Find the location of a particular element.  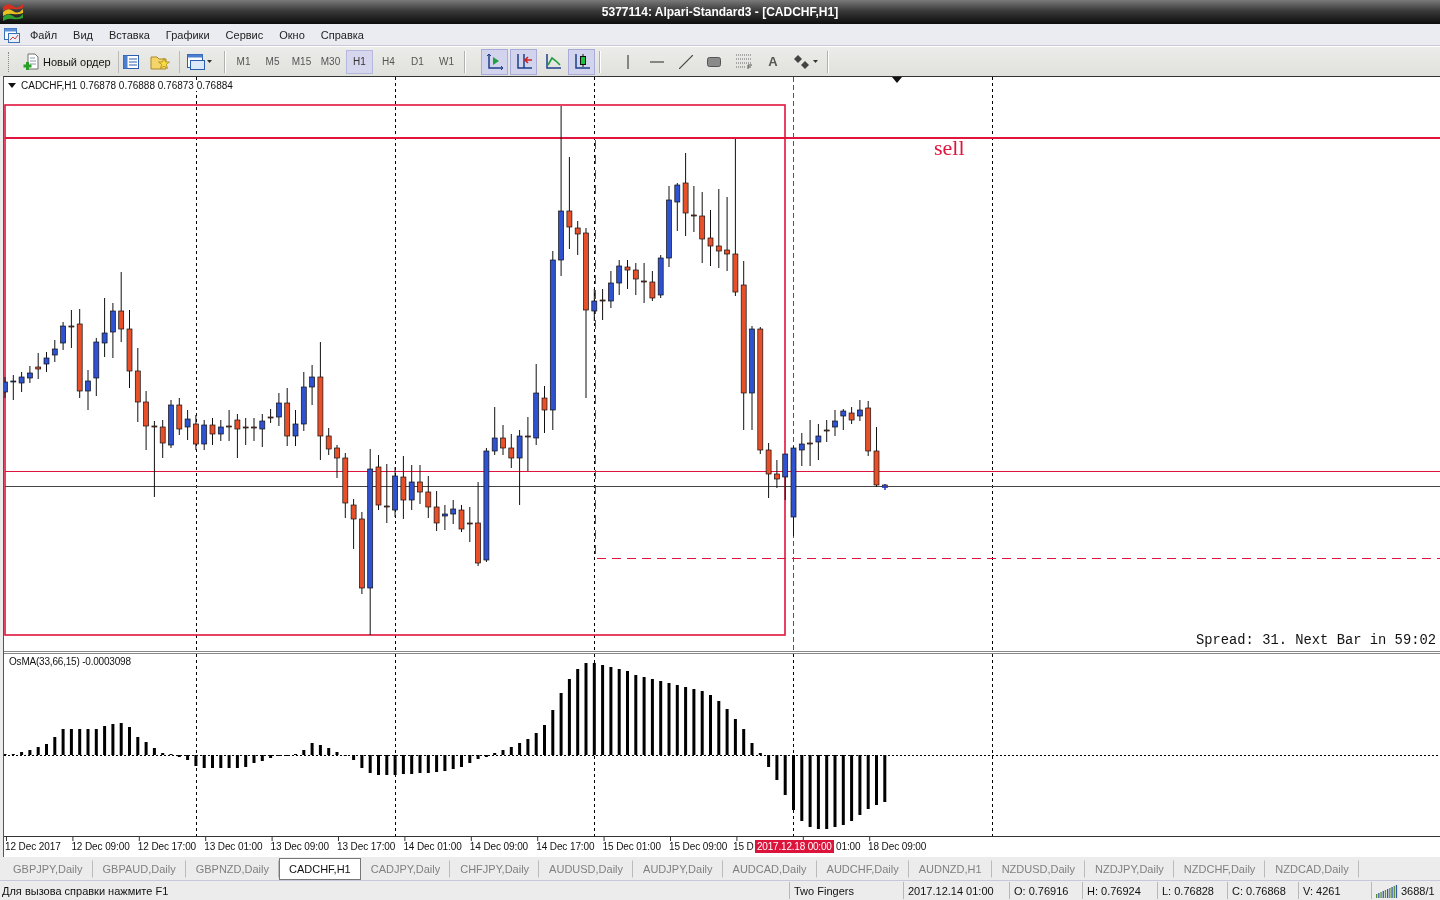

time-label: 13 Dec 01:00 is located at coordinates (233, 846).